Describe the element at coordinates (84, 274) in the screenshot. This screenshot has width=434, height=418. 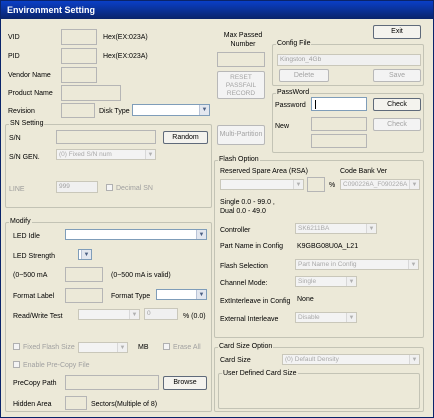
I see `ma-input` at that location.